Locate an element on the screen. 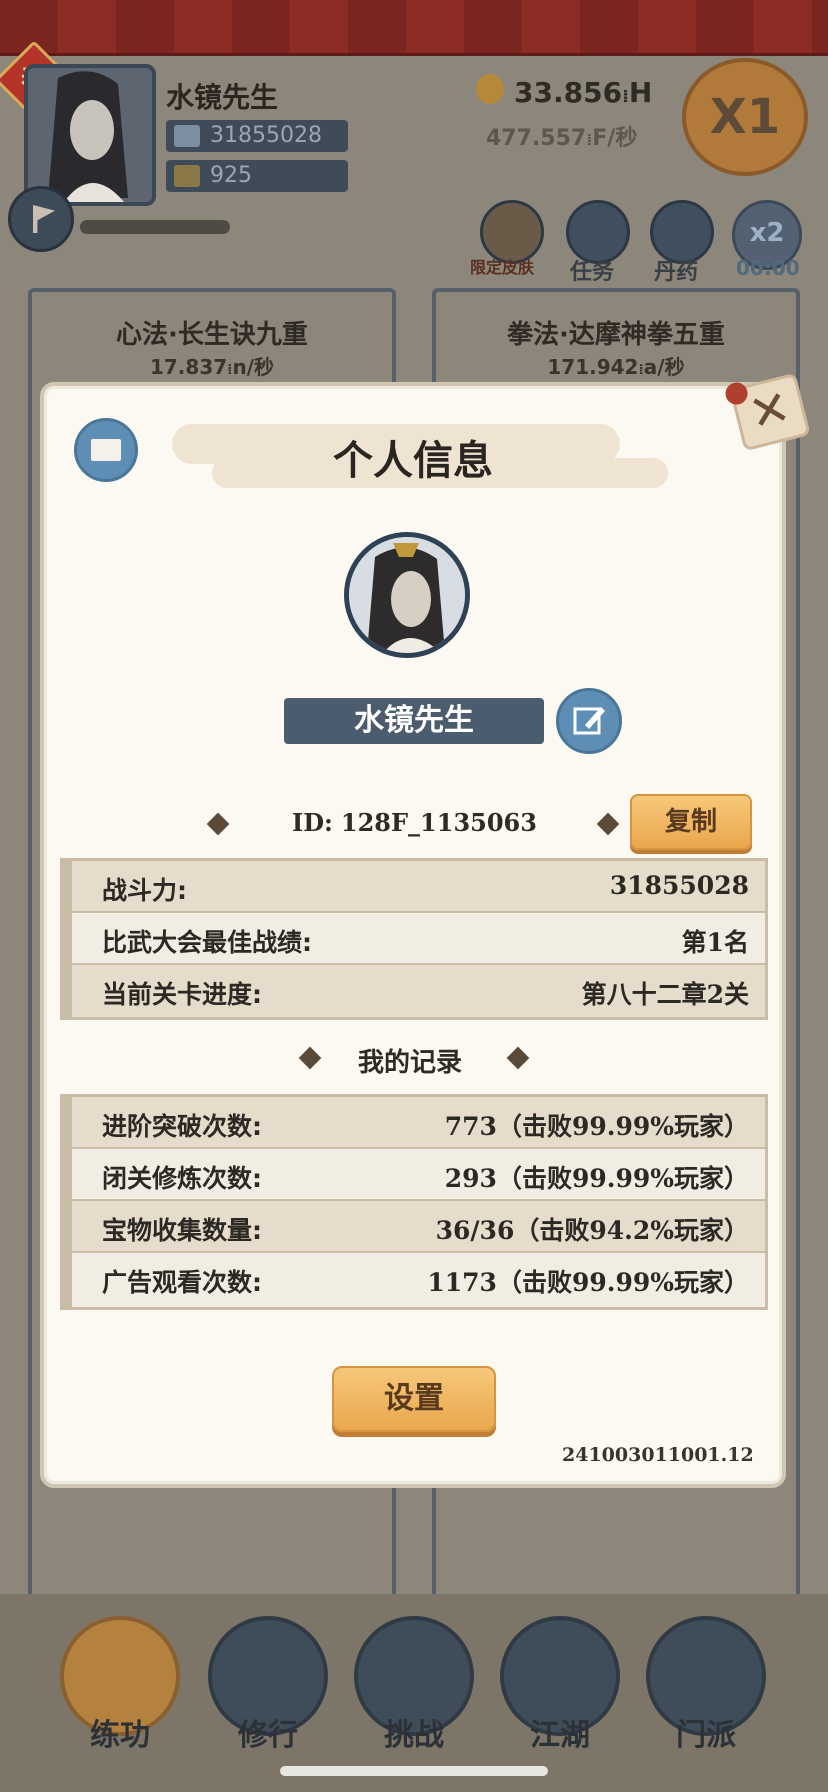  portrait-icon is located at coordinates (407, 595).